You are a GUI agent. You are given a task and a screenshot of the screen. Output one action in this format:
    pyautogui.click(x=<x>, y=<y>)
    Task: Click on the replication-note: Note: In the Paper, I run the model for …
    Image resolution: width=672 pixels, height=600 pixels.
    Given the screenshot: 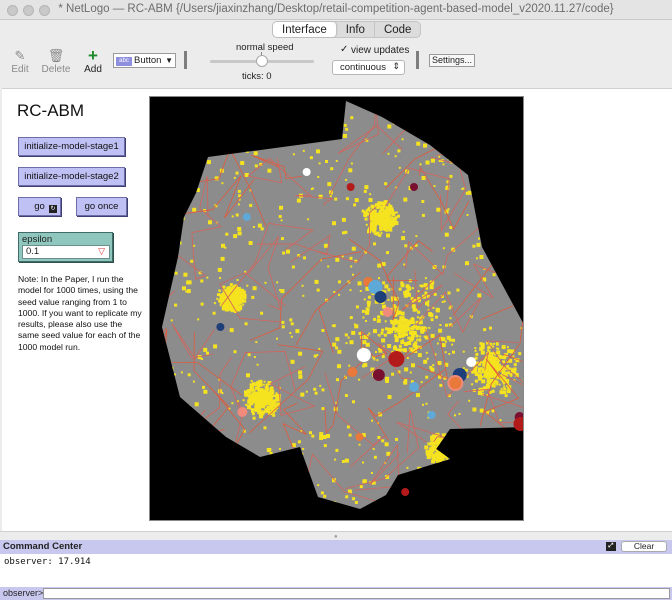 What is the action you would take?
    pyautogui.click(x=80, y=313)
    